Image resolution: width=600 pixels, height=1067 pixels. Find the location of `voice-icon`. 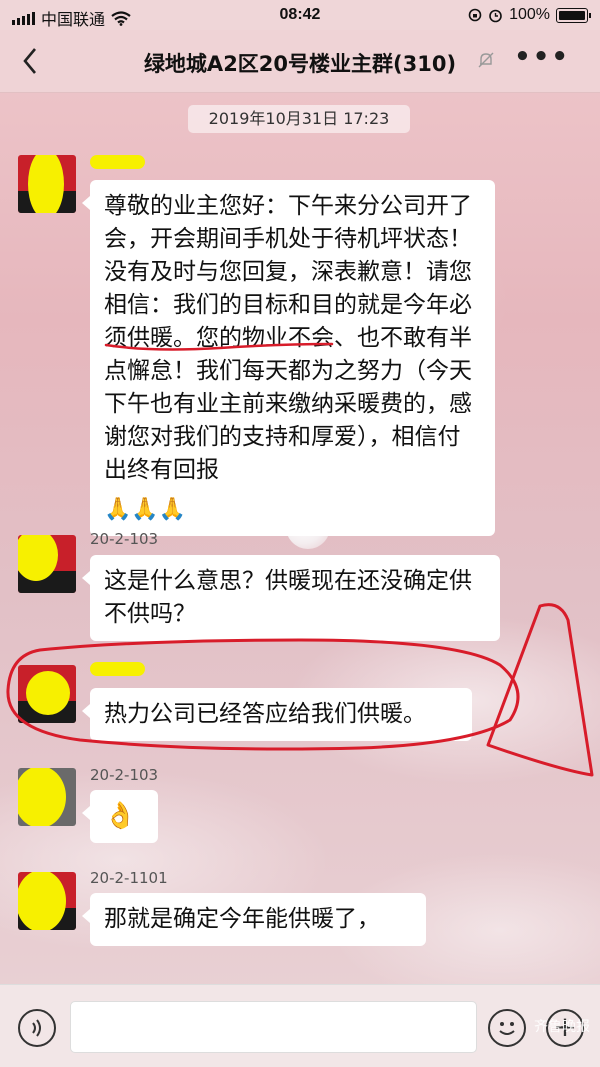

voice-icon is located at coordinates (37, 1028).